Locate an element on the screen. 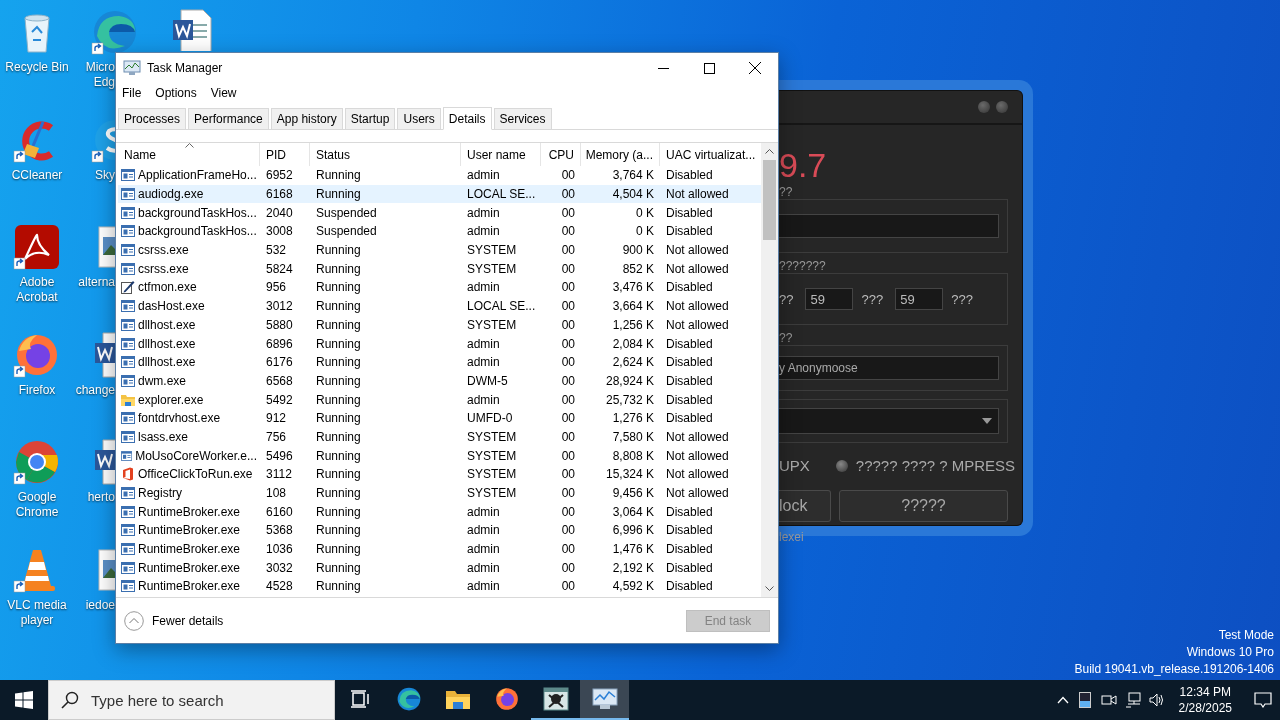 The image size is (1280, 720). table-cell-text: 0 K is located at coordinates (645, 232).